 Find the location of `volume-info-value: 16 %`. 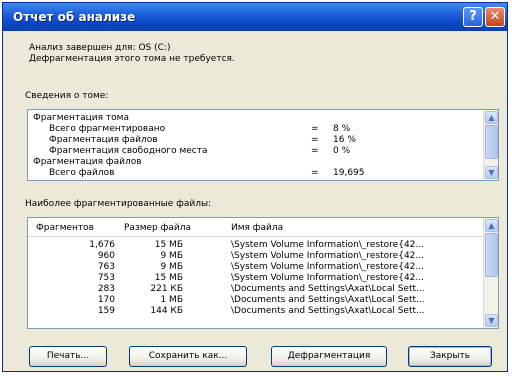

volume-info-value: 16 % is located at coordinates (344, 140).